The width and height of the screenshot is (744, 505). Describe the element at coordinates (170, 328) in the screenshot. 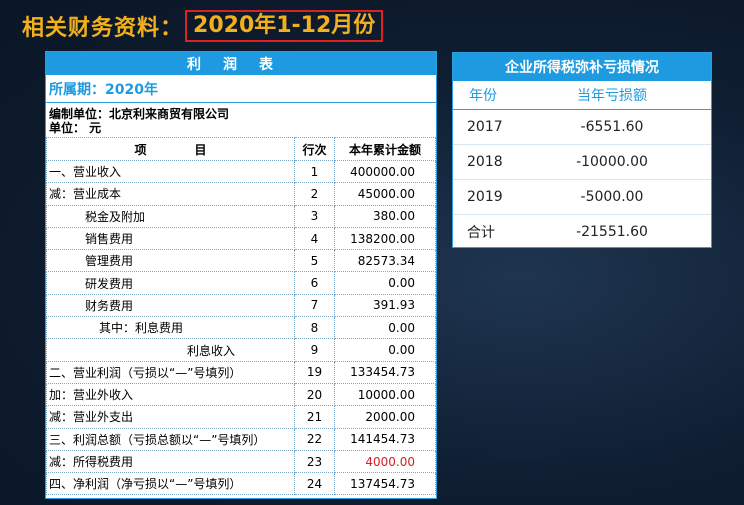

I see `row-item: 其中：利息费用` at that location.